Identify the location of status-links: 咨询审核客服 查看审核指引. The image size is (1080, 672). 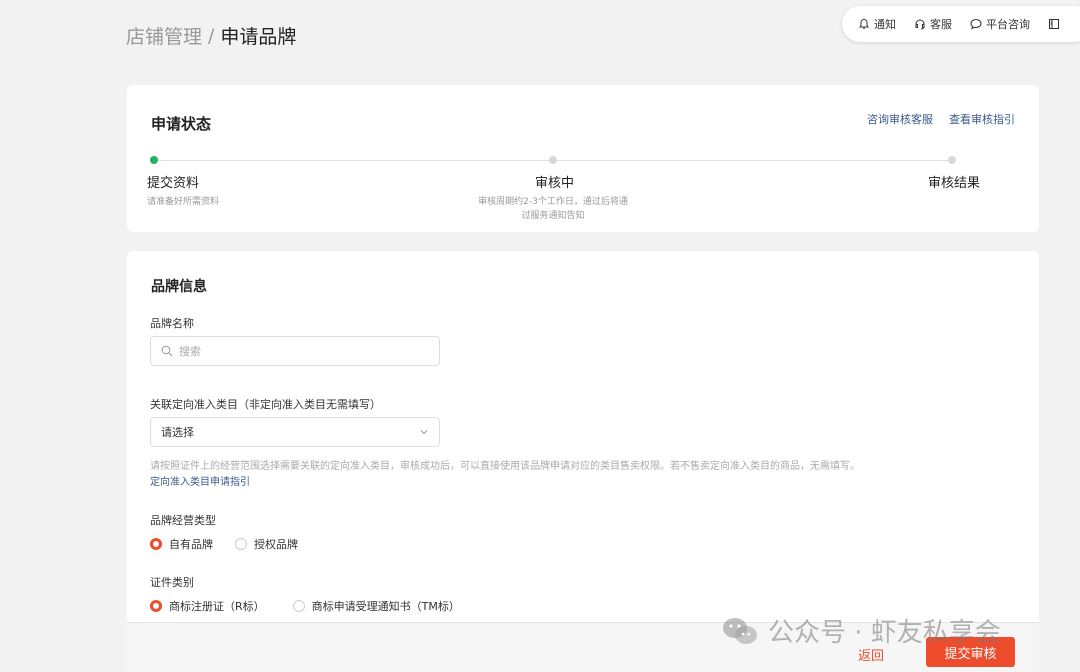
(941, 119).